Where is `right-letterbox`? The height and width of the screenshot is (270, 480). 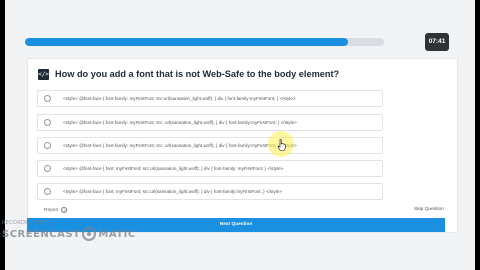
right-letterbox is located at coordinates (477, 135).